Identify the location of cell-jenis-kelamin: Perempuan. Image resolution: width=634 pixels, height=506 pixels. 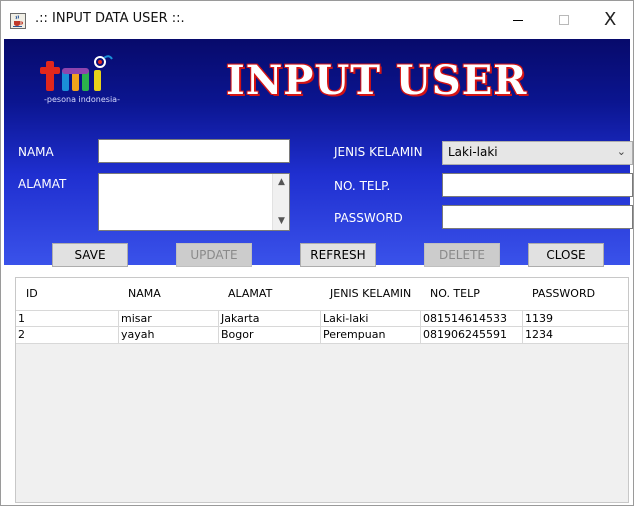
(370, 335).